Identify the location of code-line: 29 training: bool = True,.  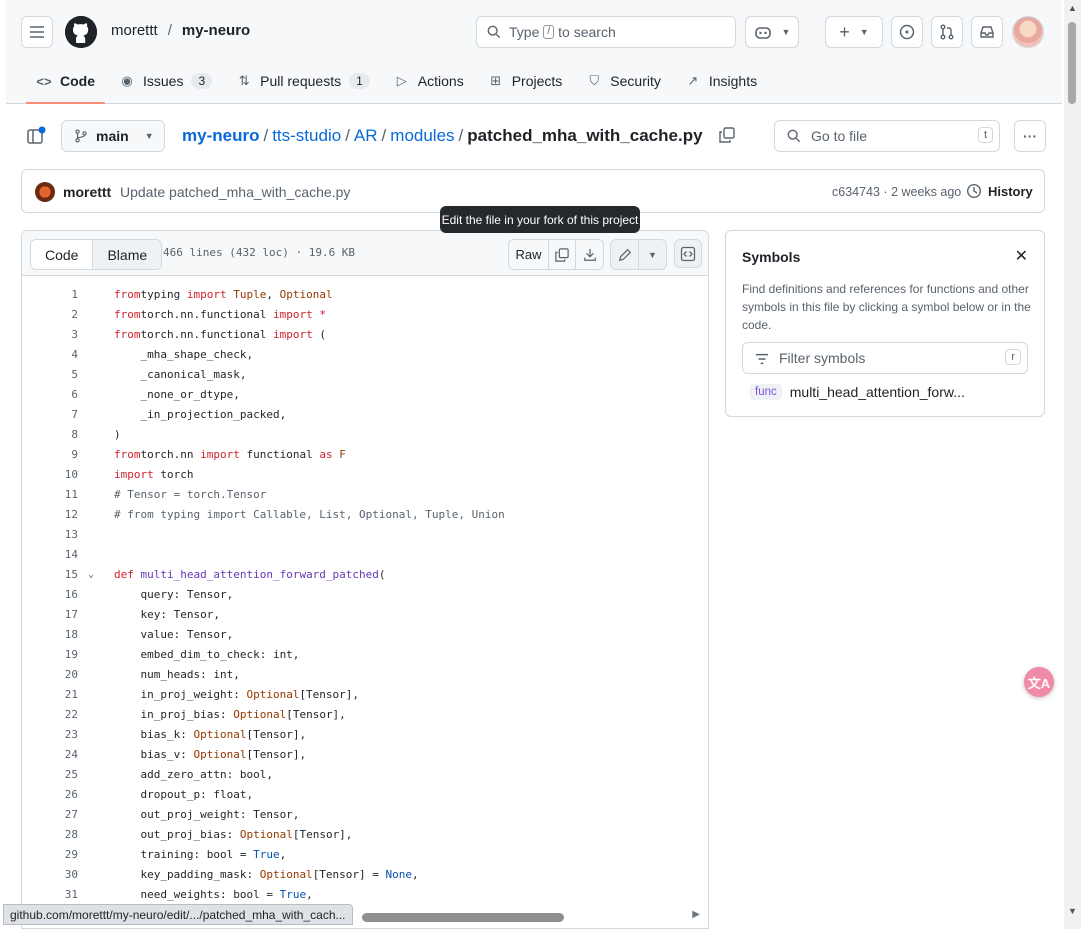
(365, 855).